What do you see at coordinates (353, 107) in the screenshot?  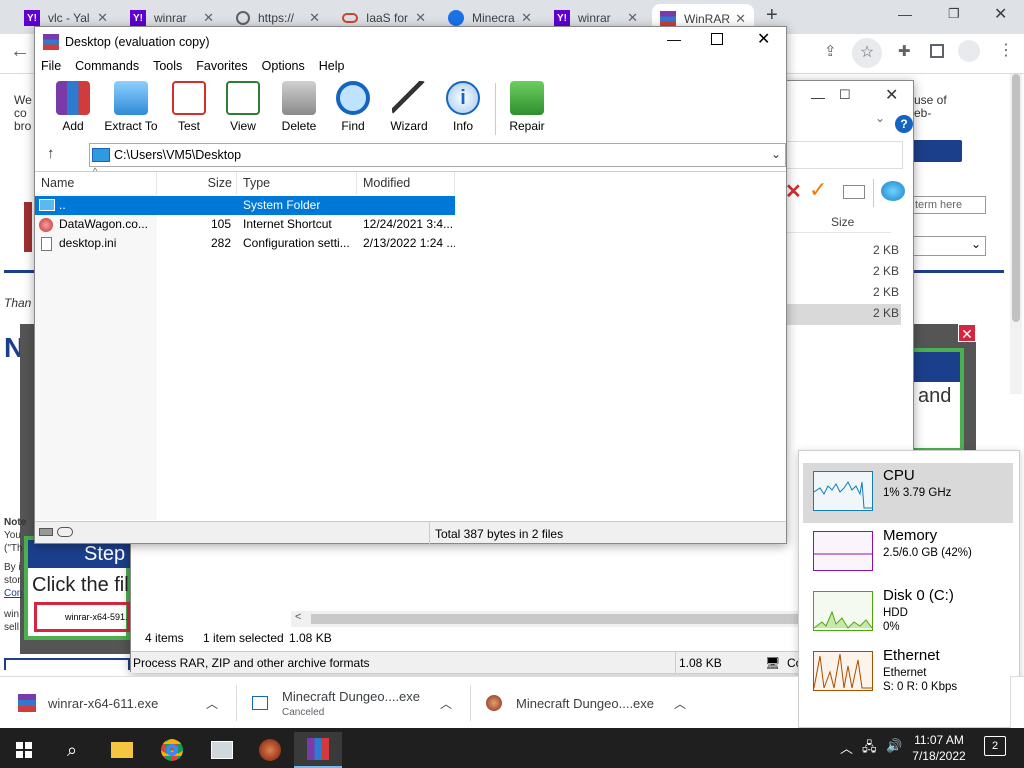 I see `find-button: Find` at bounding box center [353, 107].